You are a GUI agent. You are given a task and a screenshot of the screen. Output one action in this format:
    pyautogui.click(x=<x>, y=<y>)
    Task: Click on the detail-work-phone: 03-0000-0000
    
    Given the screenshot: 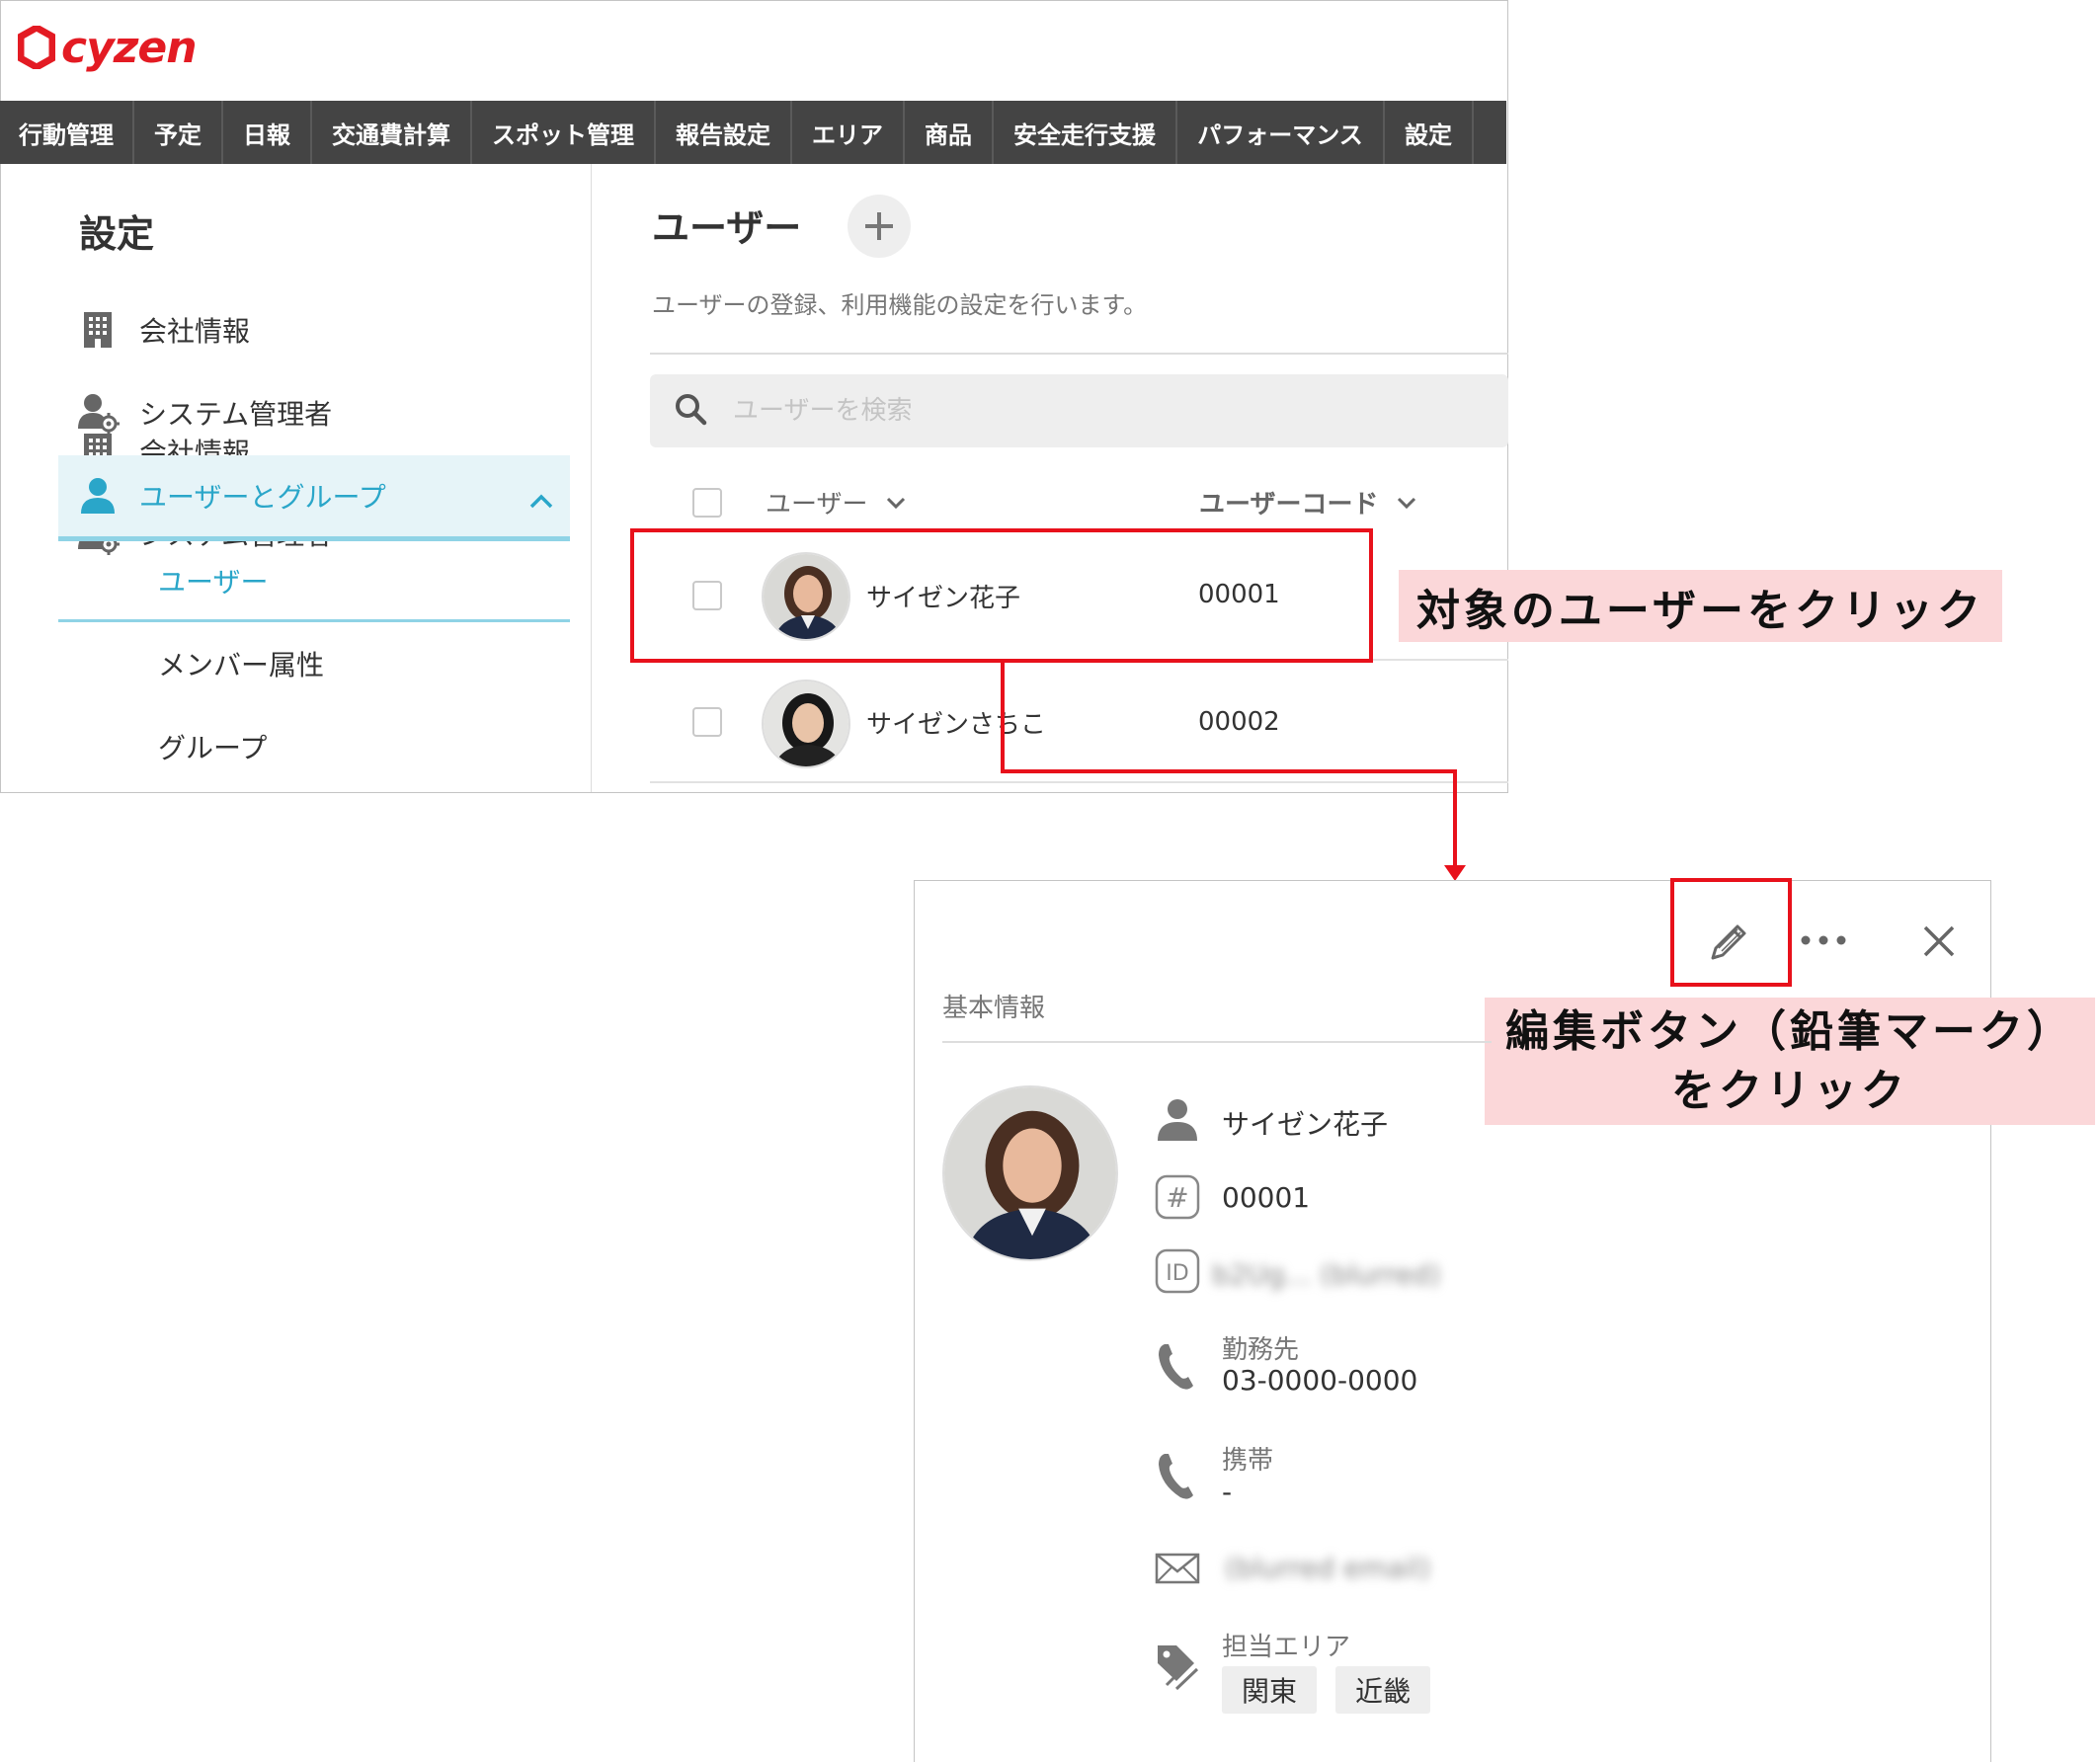 What is the action you would take?
    pyautogui.click(x=1320, y=1381)
    